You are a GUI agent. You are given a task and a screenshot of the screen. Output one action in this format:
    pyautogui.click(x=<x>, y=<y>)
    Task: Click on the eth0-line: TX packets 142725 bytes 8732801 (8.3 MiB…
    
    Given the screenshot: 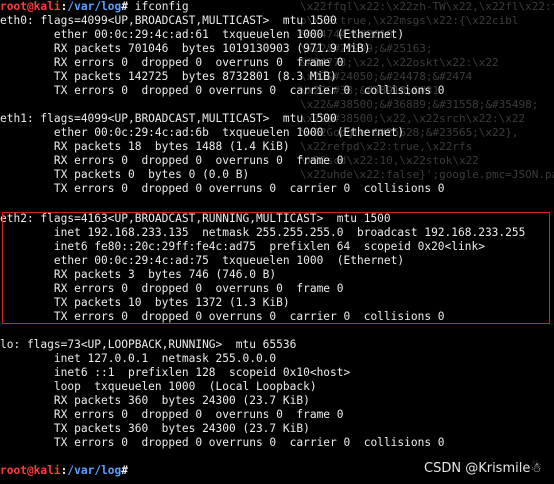 What is the action you would take?
    pyautogui.click(x=168, y=76)
    